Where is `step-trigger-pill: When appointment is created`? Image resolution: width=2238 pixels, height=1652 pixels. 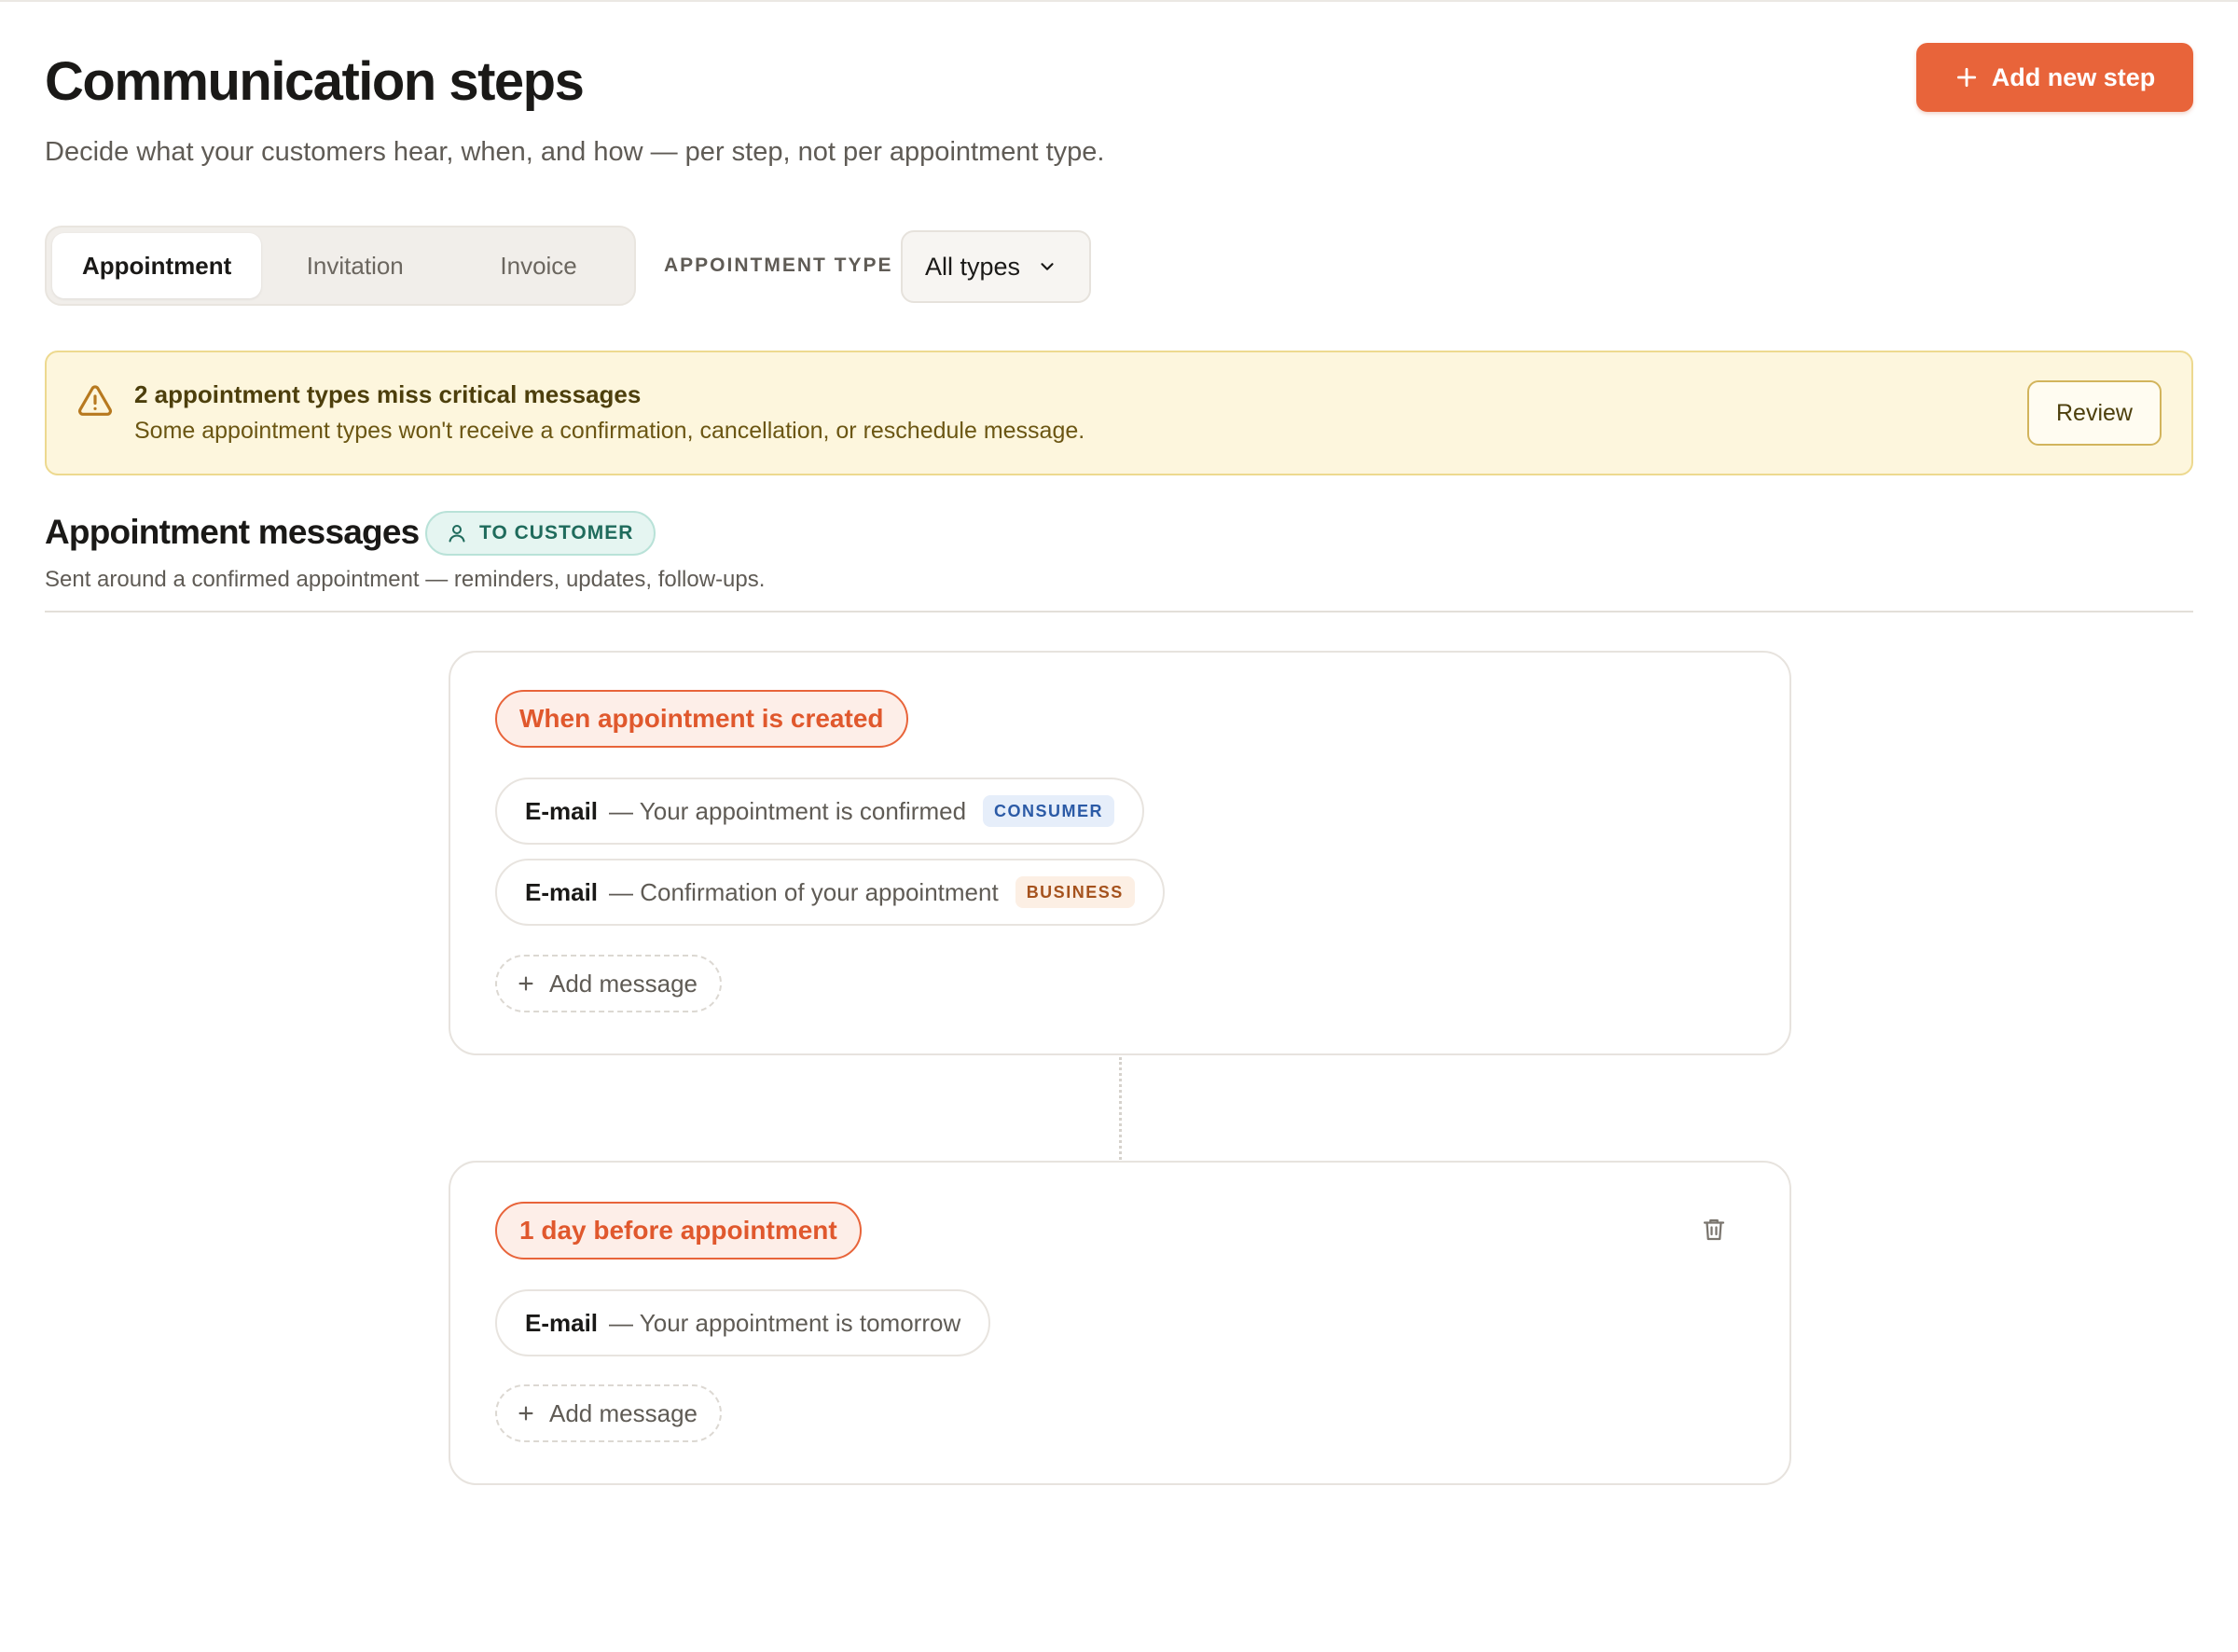
step-trigger-pill: When appointment is created is located at coordinates (701, 719).